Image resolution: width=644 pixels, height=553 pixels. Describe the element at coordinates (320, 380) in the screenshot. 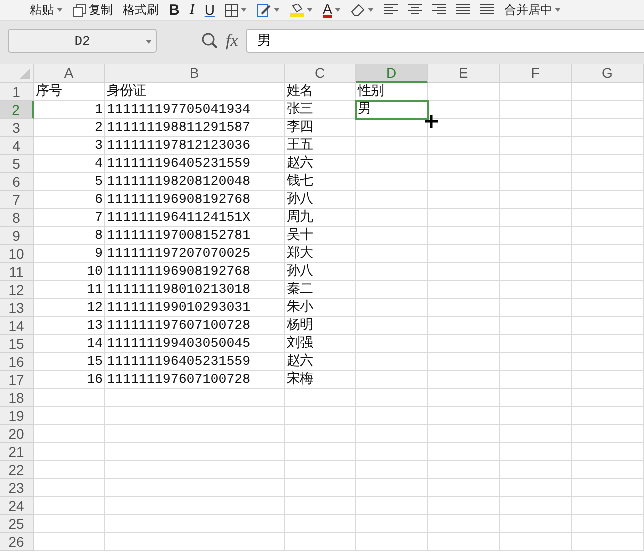

I see `table-cell: 宋梅` at that location.